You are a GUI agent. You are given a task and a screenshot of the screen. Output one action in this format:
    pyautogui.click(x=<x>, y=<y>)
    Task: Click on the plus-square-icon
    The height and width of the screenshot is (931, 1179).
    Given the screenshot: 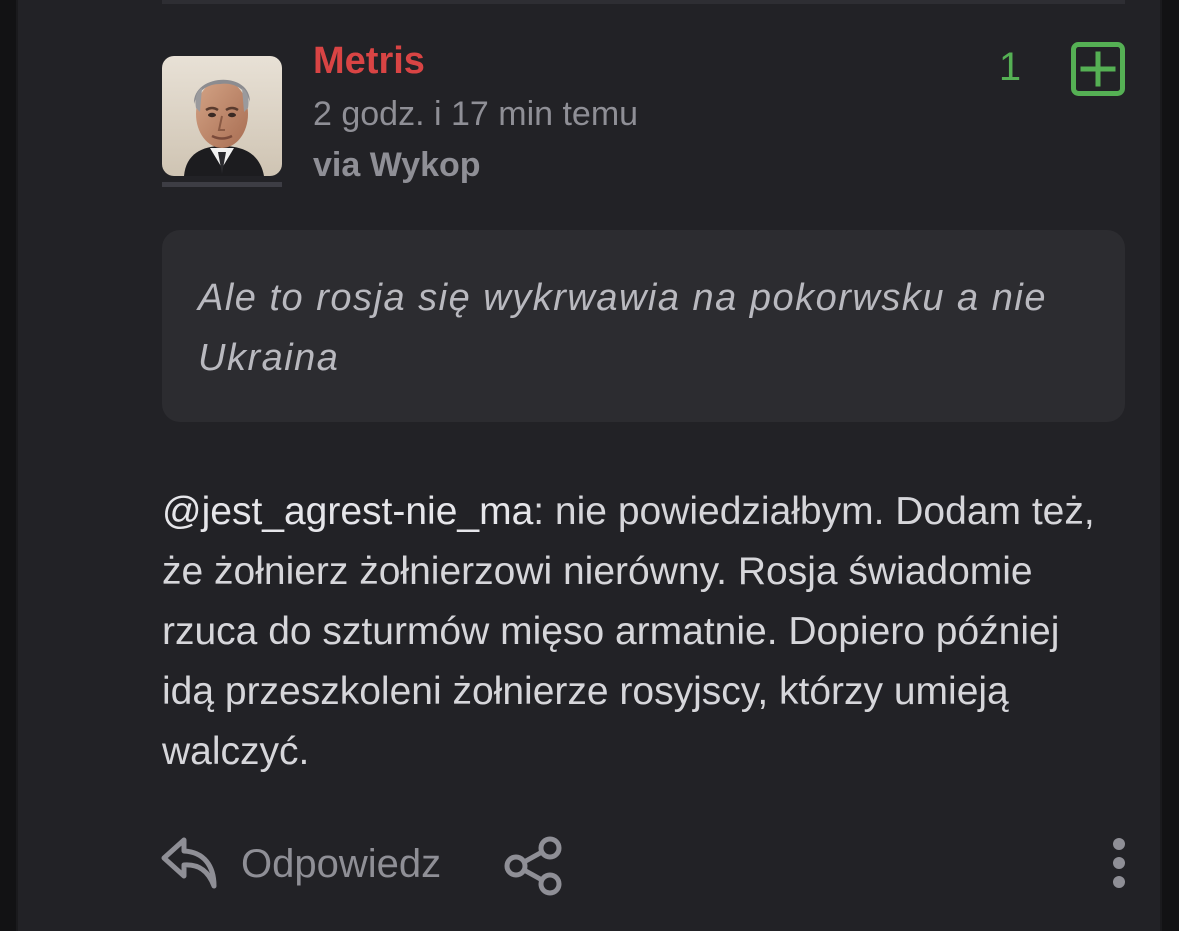 What is the action you would take?
    pyautogui.click(x=1098, y=69)
    